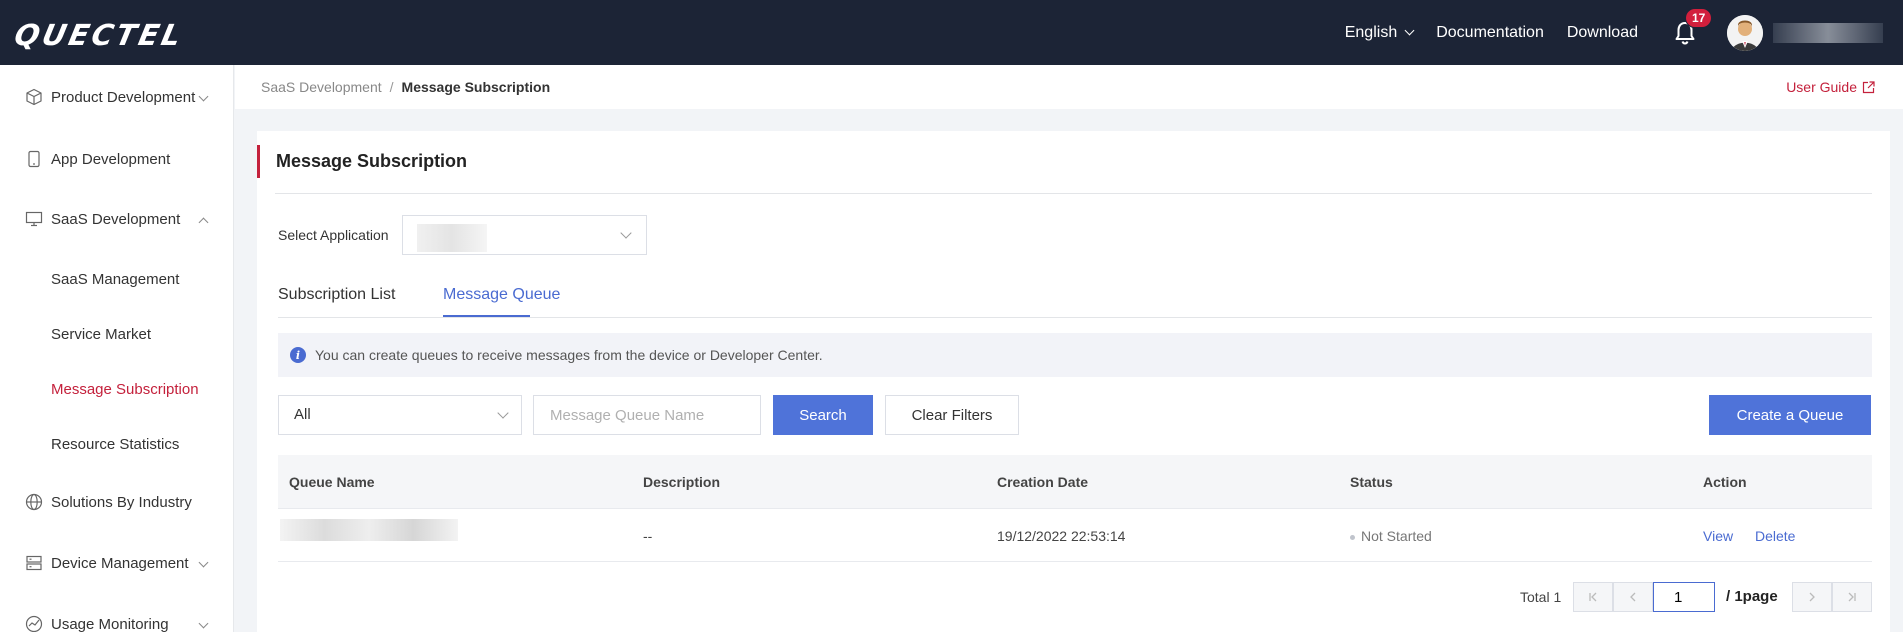  I want to click on breadcrumb-current: Message Subscription, so click(476, 87).